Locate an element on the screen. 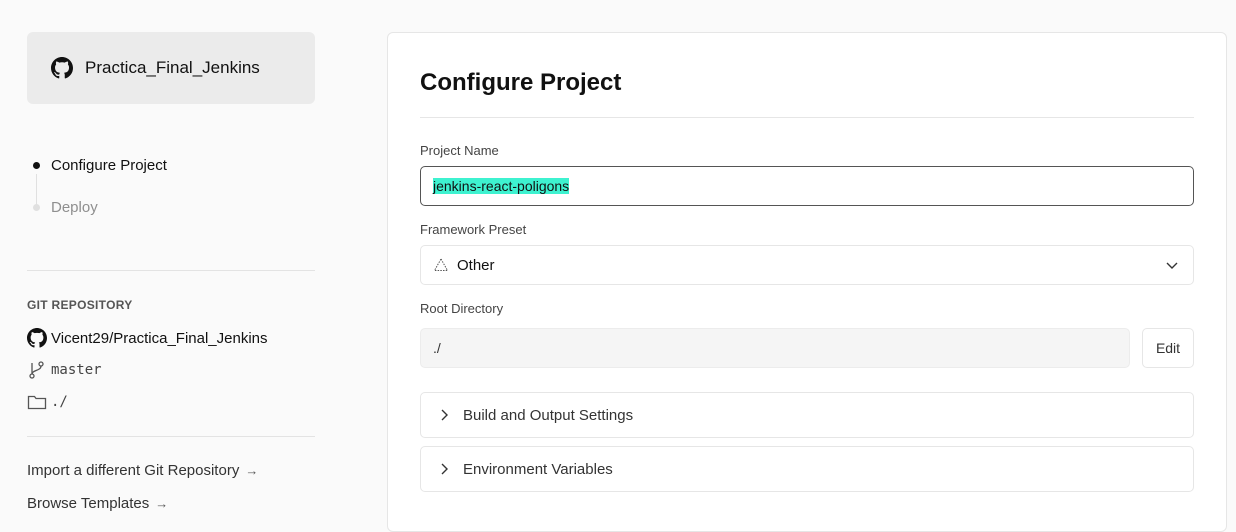 This screenshot has width=1236, height=532. import-repository-link: Import a different Git Repository → is located at coordinates (142, 470).